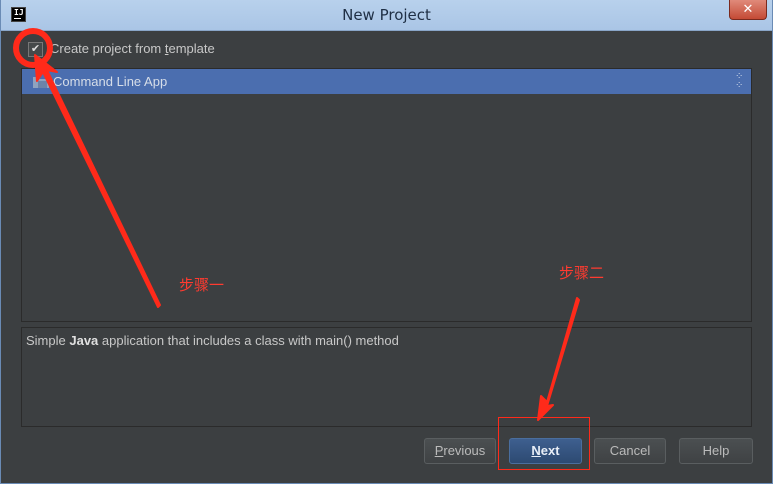 The height and width of the screenshot is (484, 773). I want to click on create-from-template-checkbox: ✔, so click(35, 49).